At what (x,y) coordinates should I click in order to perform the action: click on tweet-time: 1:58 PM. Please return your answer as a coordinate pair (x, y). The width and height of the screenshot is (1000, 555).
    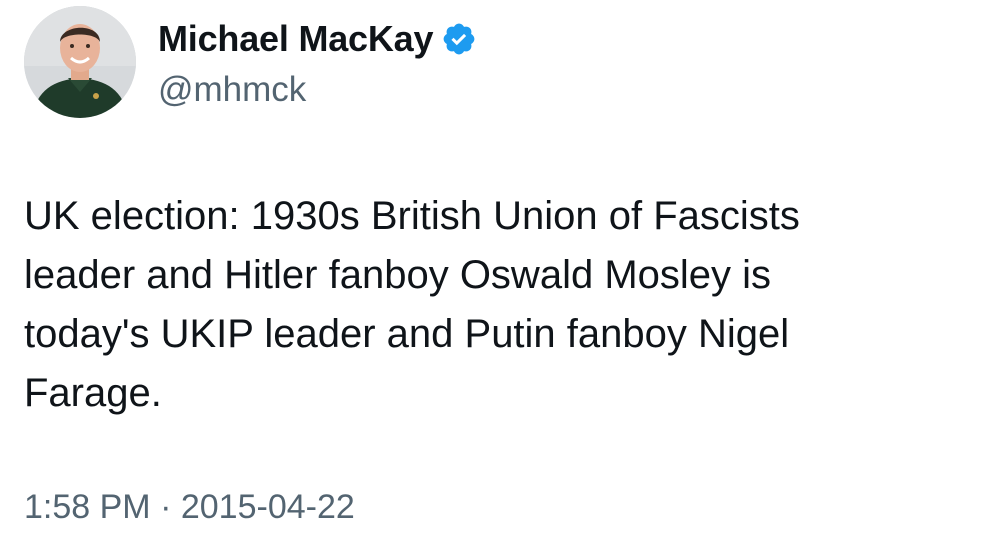
    Looking at the image, I should click on (87, 507).